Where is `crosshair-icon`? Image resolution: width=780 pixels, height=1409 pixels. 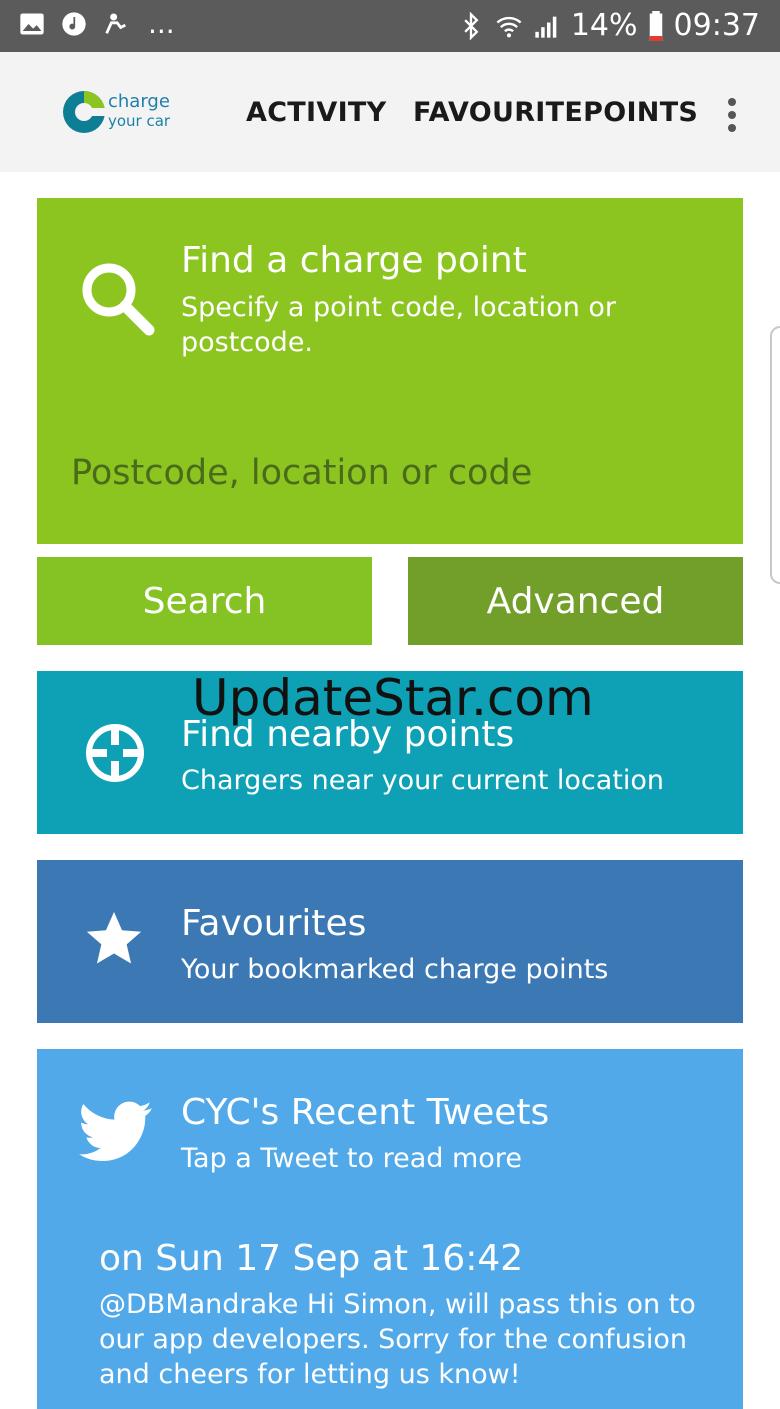
crosshair-icon is located at coordinates (115, 753).